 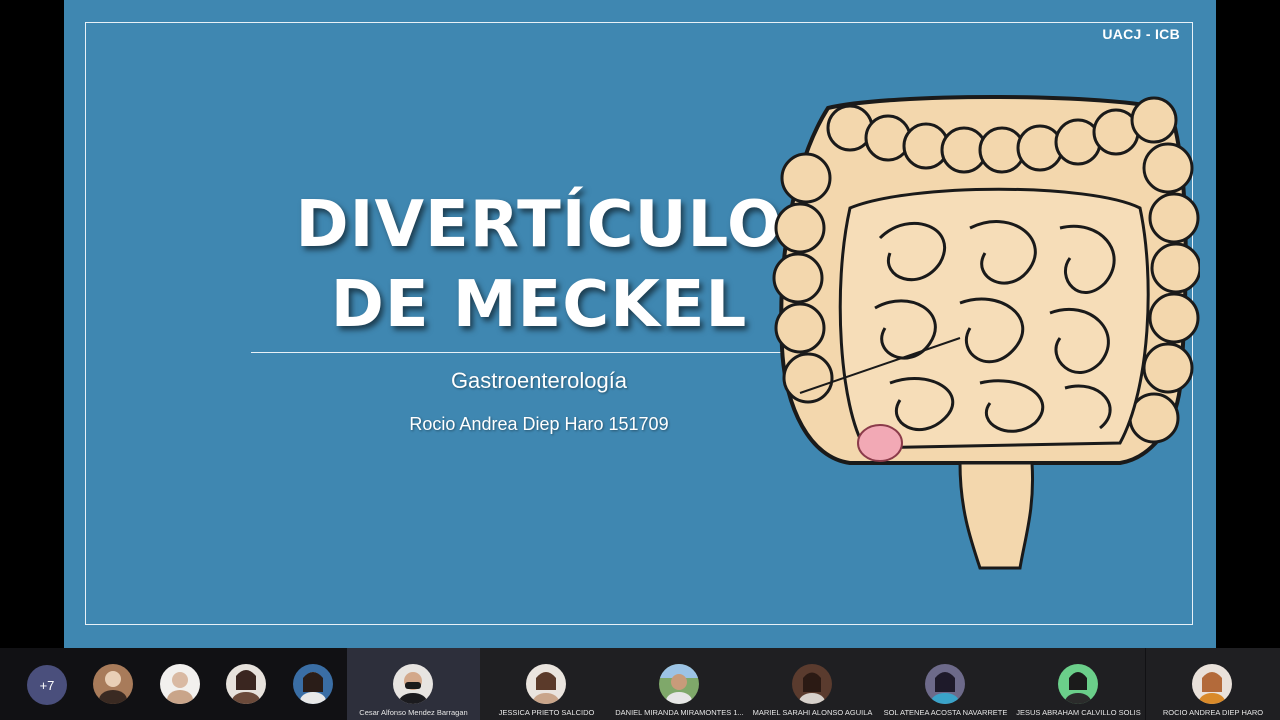 I want to click on participant-tile: JESSICA PRIETO SALCIDO, so click(x=546, y=684).